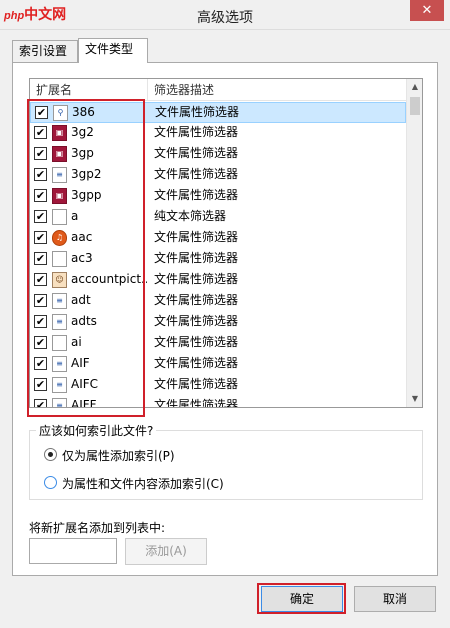 The image size is (450, 628). What do you see at coordinates (427, 10) in the screenshot?
I see `close-icon: ✕` at bounding box center [427, 10].